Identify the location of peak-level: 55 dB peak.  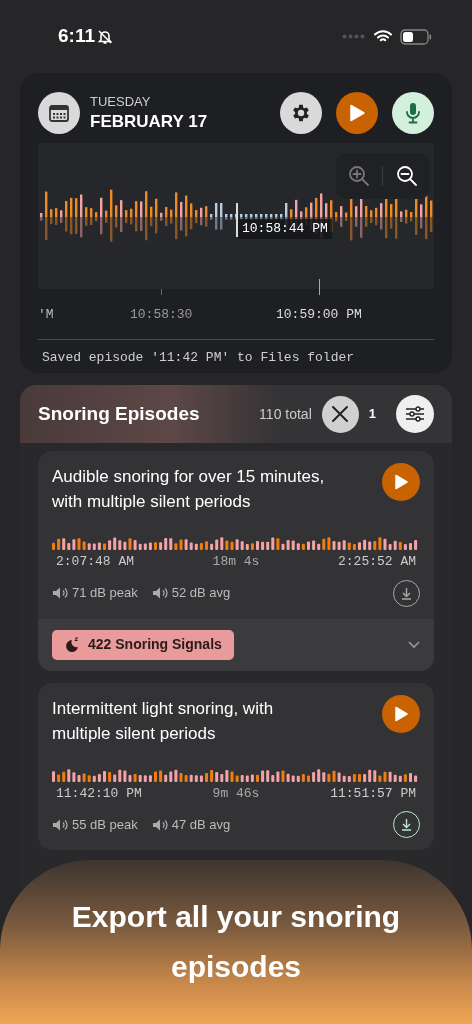
(105, 824).